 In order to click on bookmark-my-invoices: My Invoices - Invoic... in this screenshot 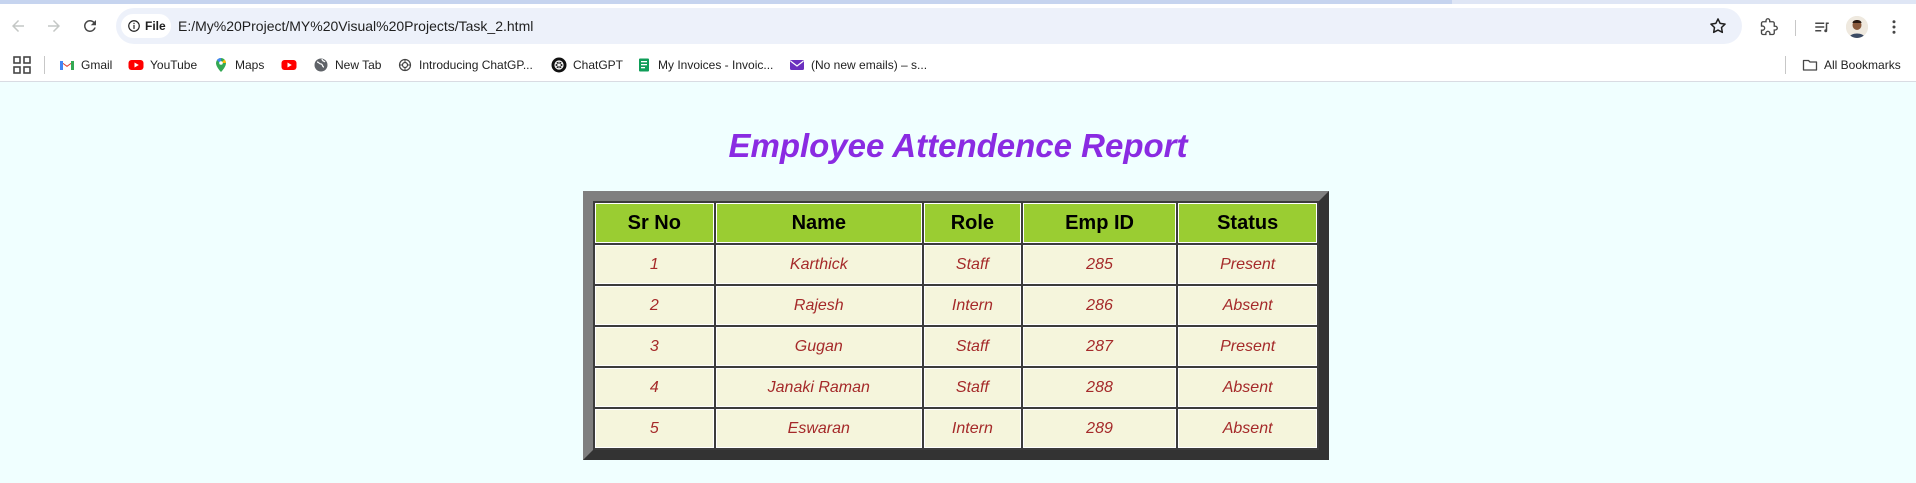, I will do `click(704, 65)`.